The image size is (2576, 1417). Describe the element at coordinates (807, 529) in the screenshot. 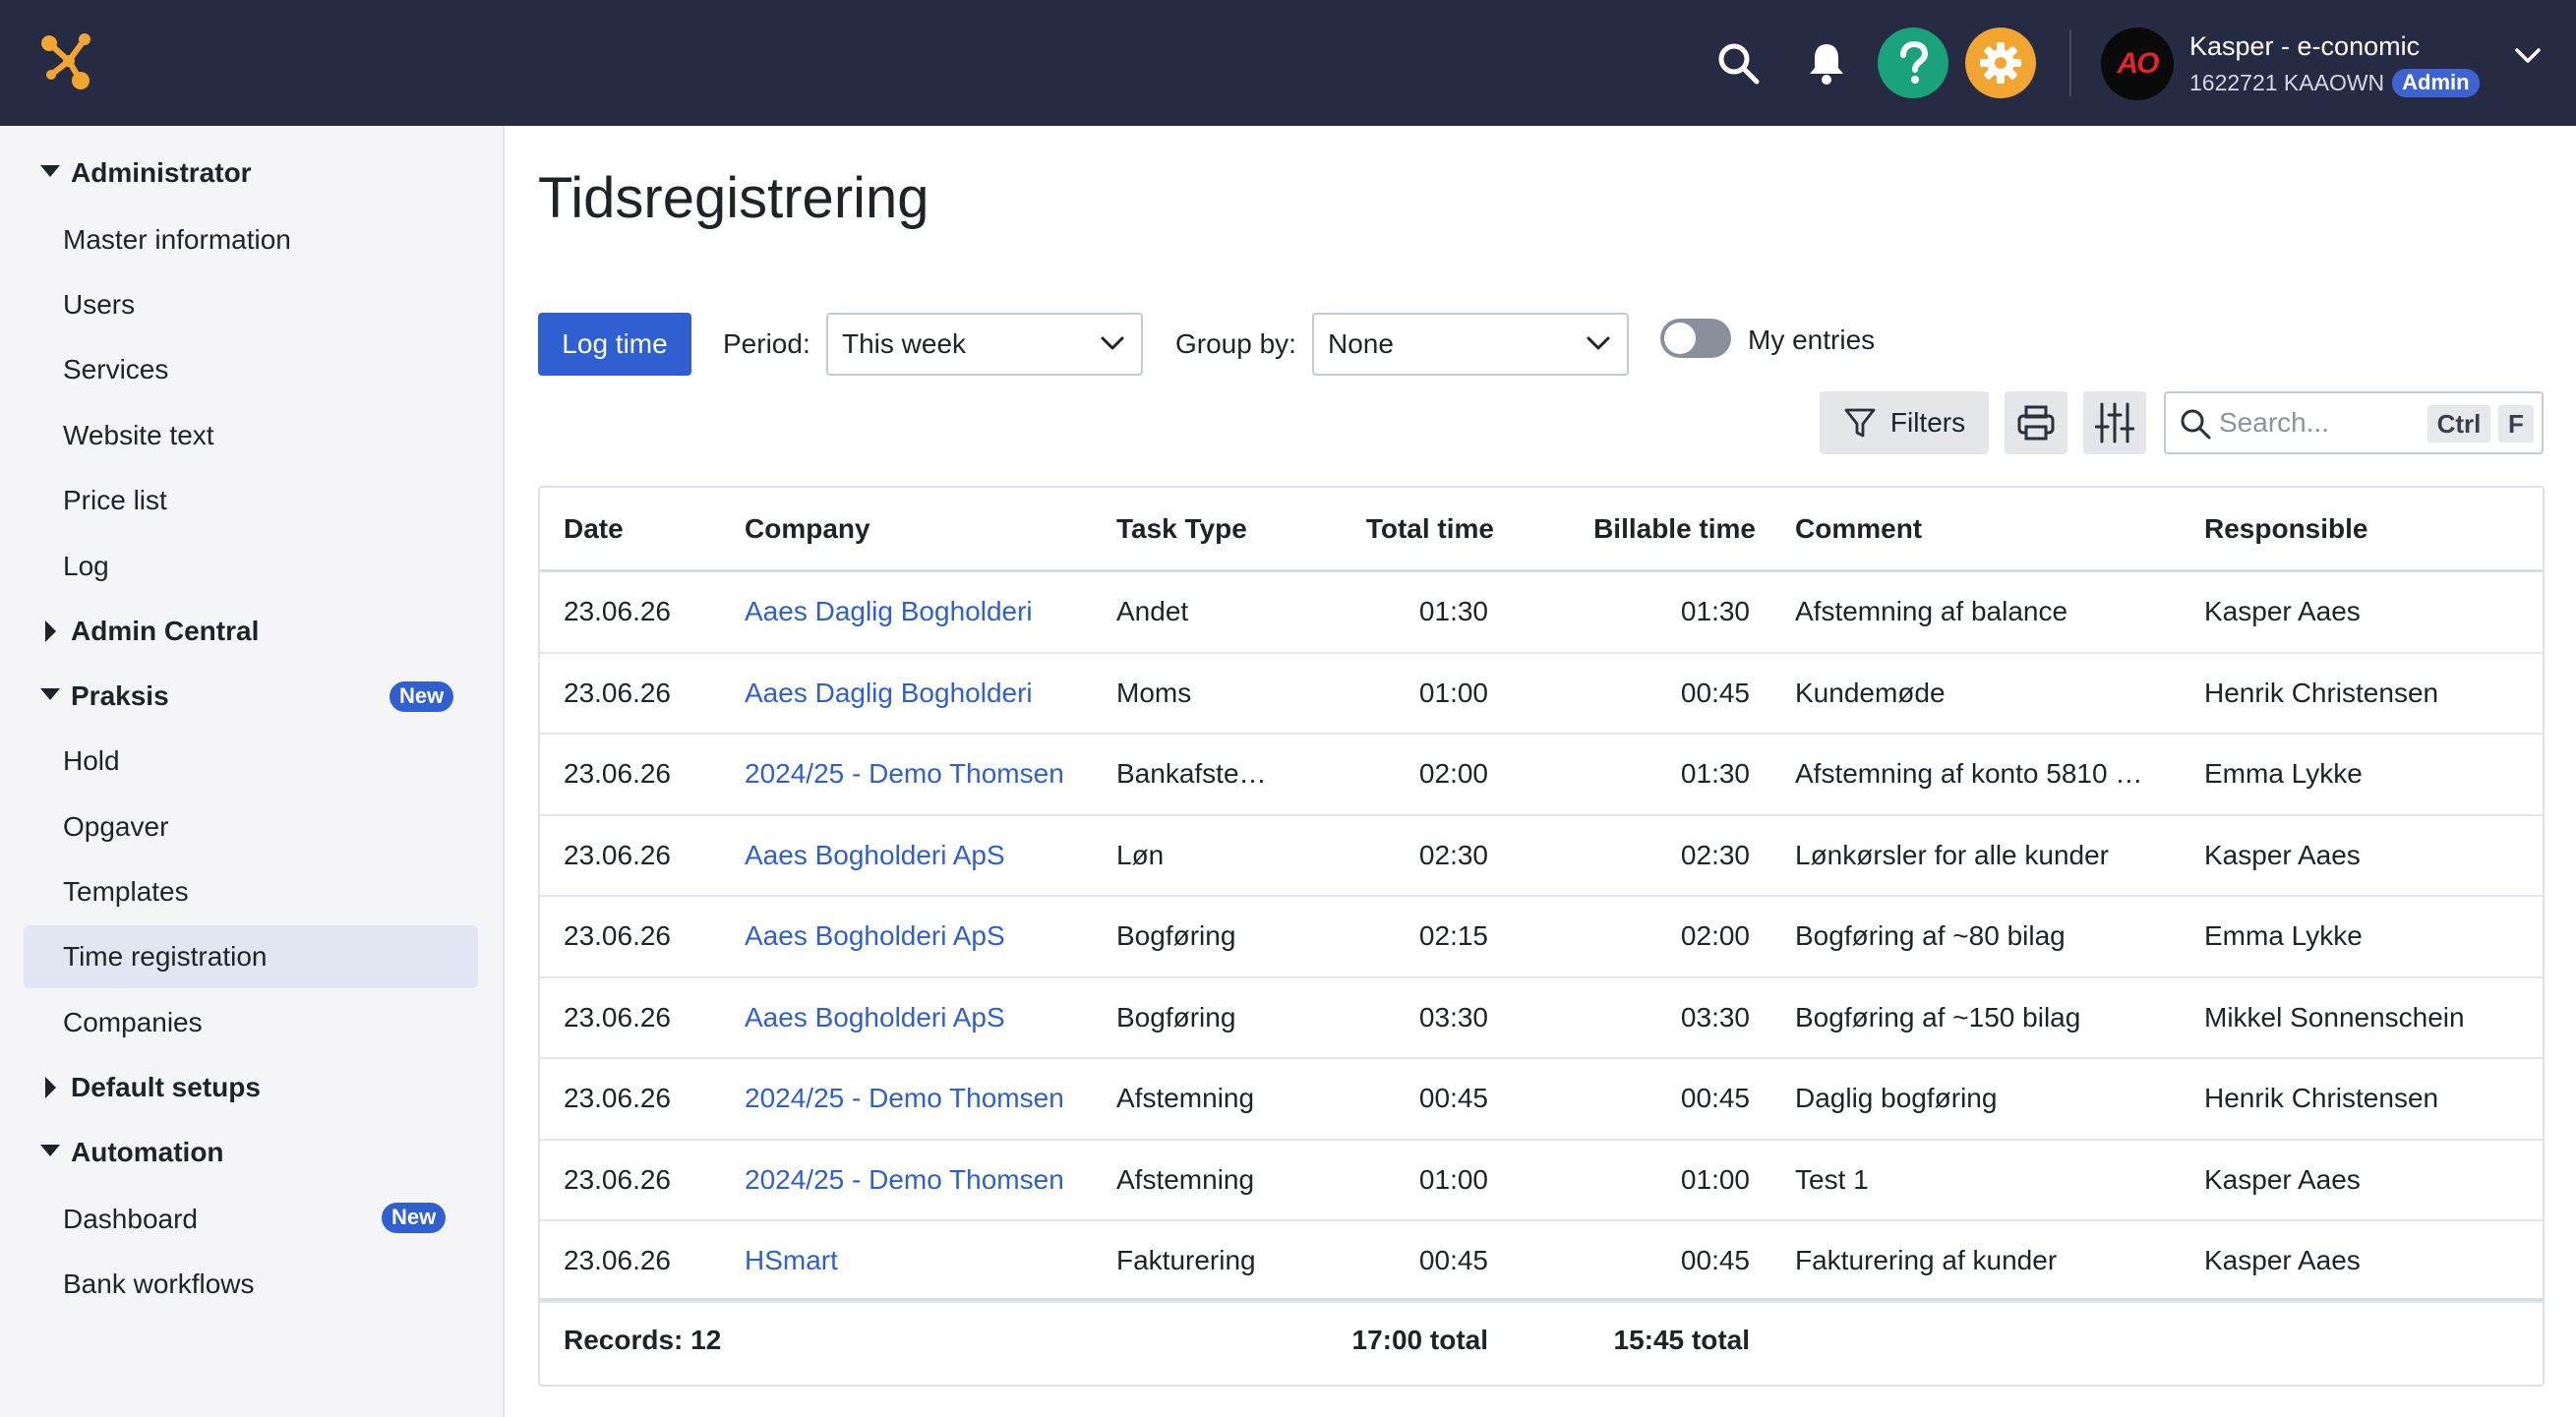

I see `column-header-company: Company` at that location.